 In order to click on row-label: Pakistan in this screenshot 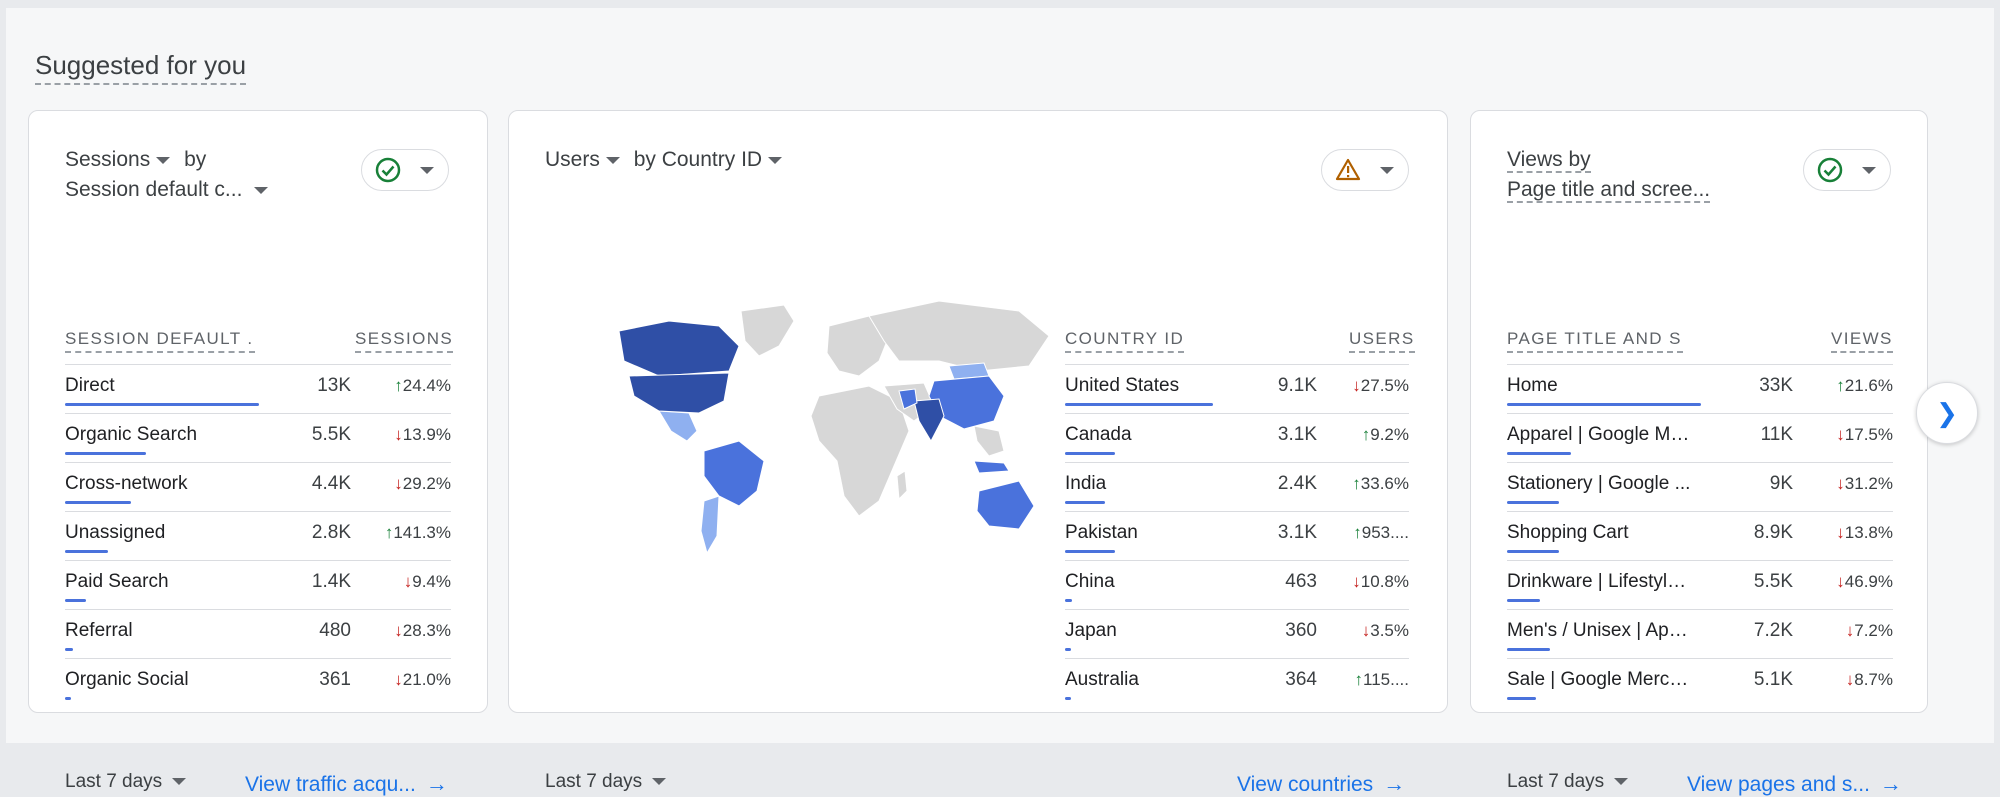, I will do `click(1101, 532)`.